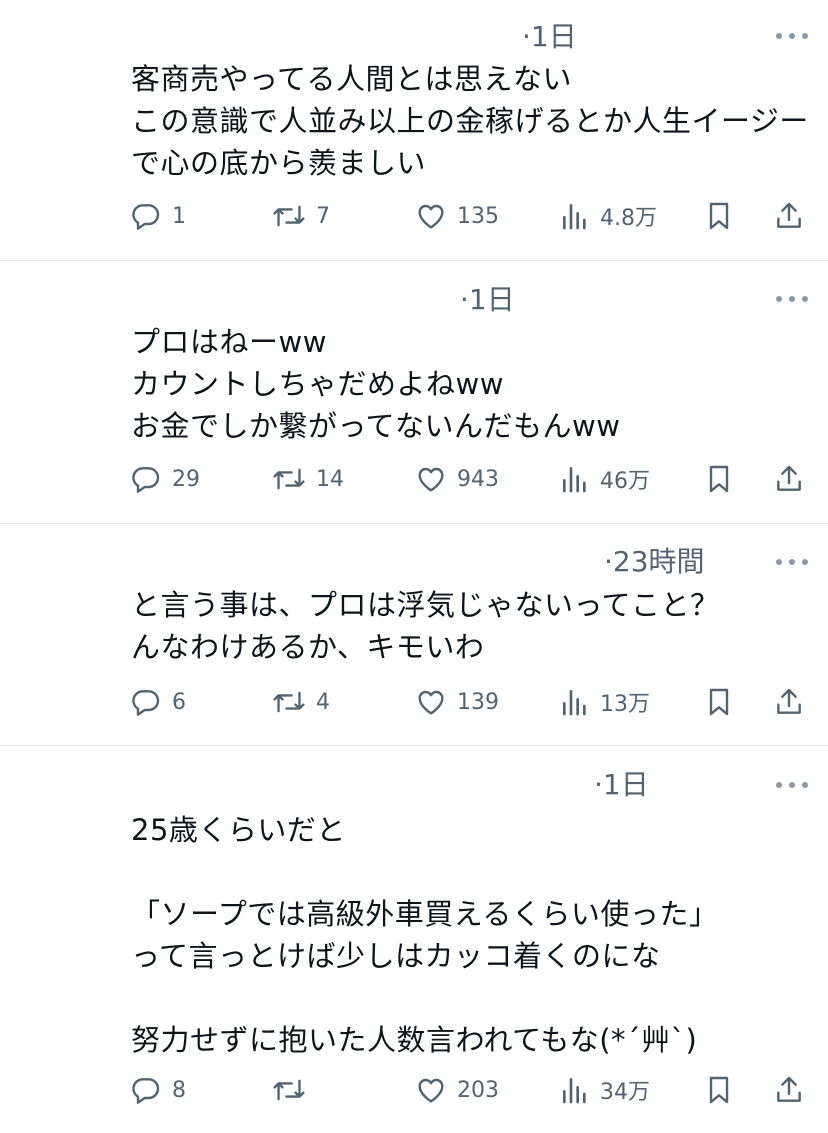 The height and width of the screenshot is (1133, 828). Describe the element at coordinates (628, 218) in the screenshot. I see `view-count: 4.8万` at that location.